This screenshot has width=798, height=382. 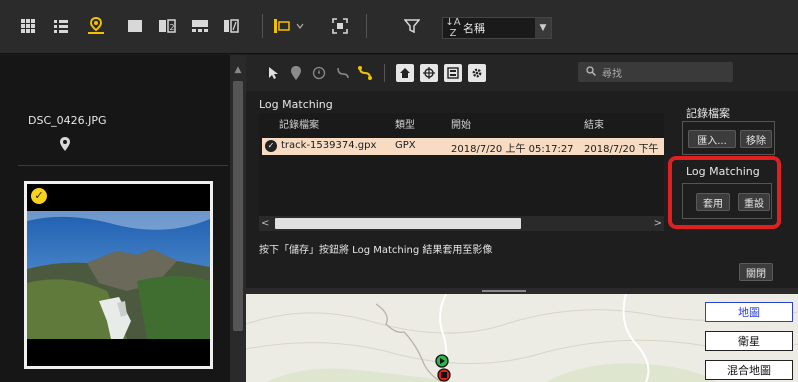 I want to click on log-matching-group: 套用 重設, so click(x=727, y=201).